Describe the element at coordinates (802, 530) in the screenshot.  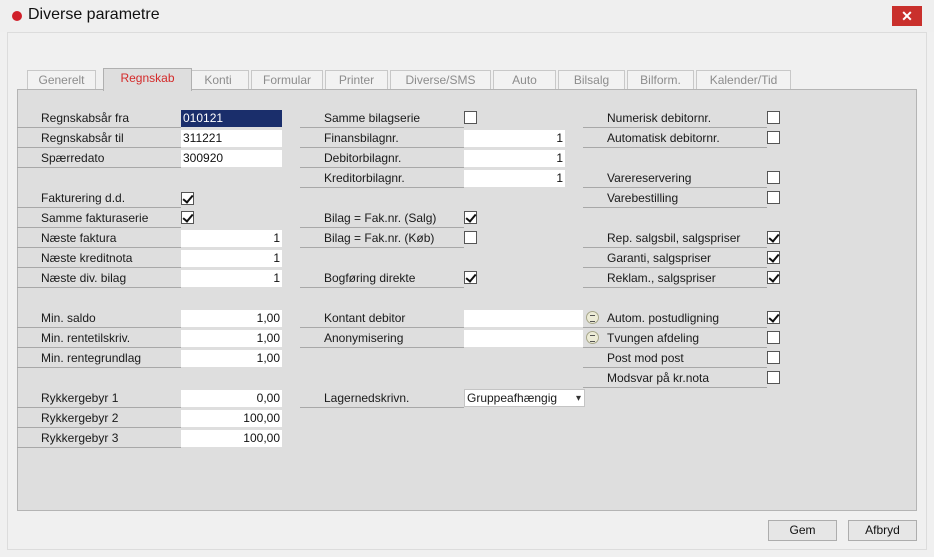
I see `gem-button: Gem` at that location.